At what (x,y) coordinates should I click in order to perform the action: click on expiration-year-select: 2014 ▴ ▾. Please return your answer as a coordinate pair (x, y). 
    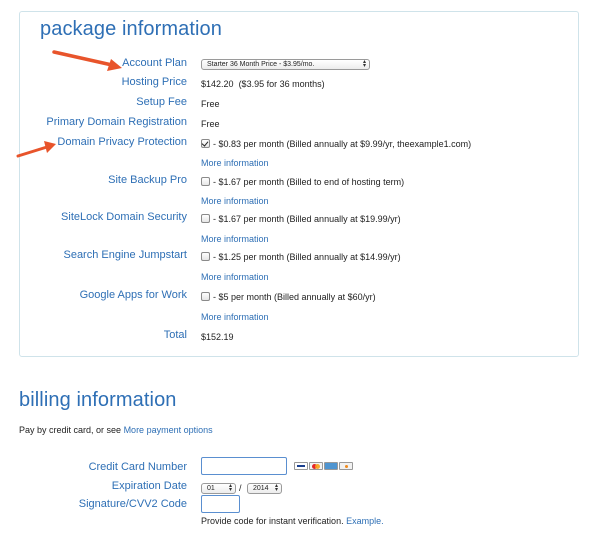
    Looking at the image, I should click on (264, 488).